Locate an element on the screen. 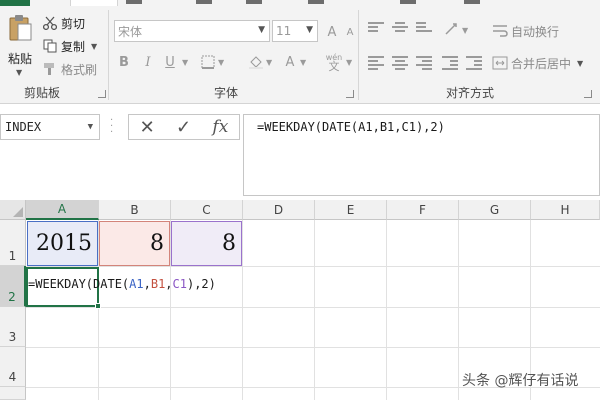 This screenshot has height=400, width=600. watermark-text: 头条 @辉仔有话说 is located at coordinates (520, 381).